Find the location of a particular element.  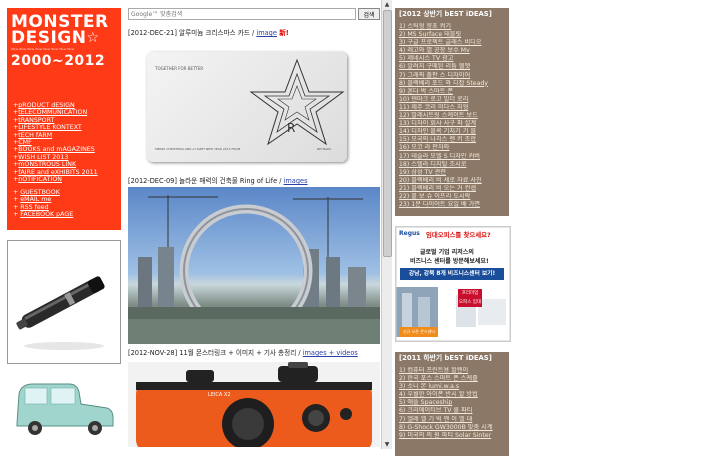

facebook-link: + FACEBOOK pAGE is located at coordinates (43, 214).